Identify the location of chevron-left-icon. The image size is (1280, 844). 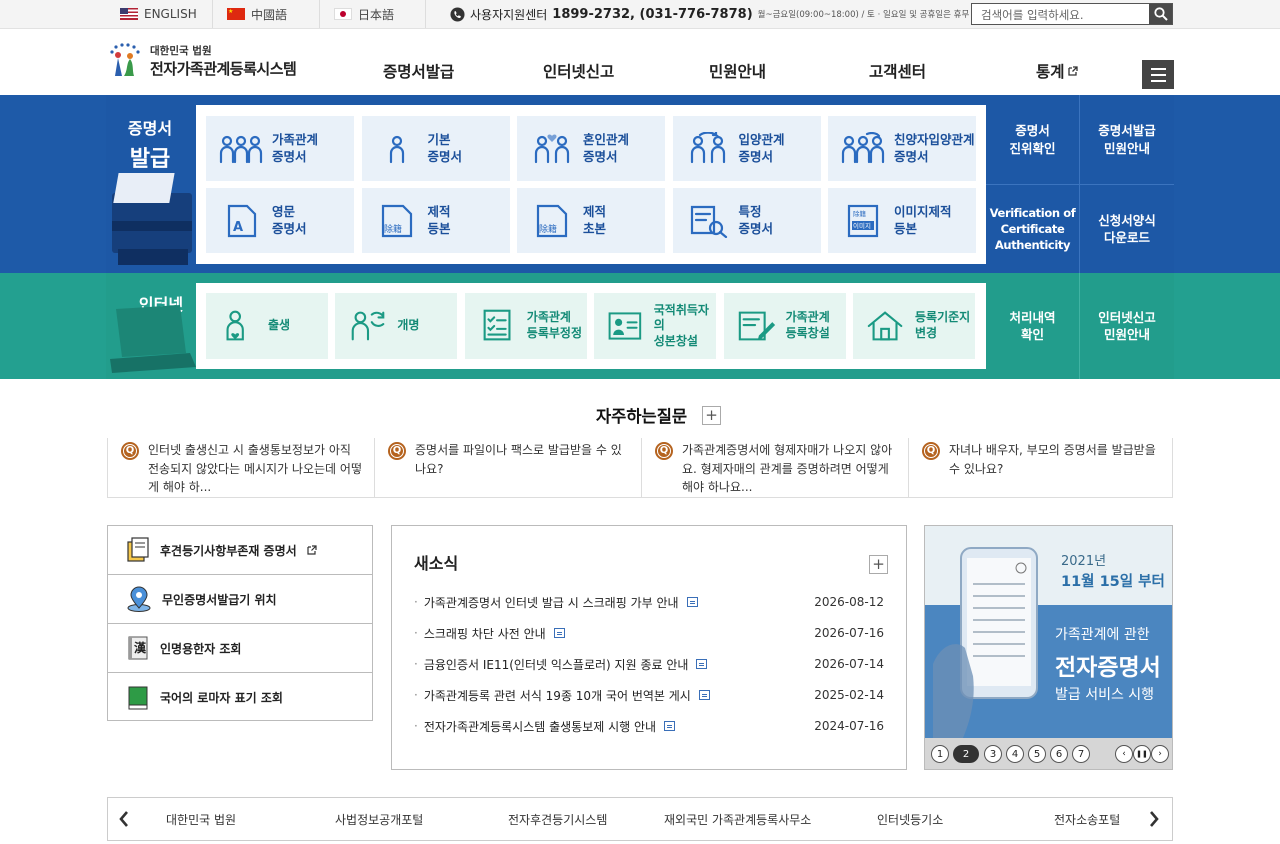
(123, 819).